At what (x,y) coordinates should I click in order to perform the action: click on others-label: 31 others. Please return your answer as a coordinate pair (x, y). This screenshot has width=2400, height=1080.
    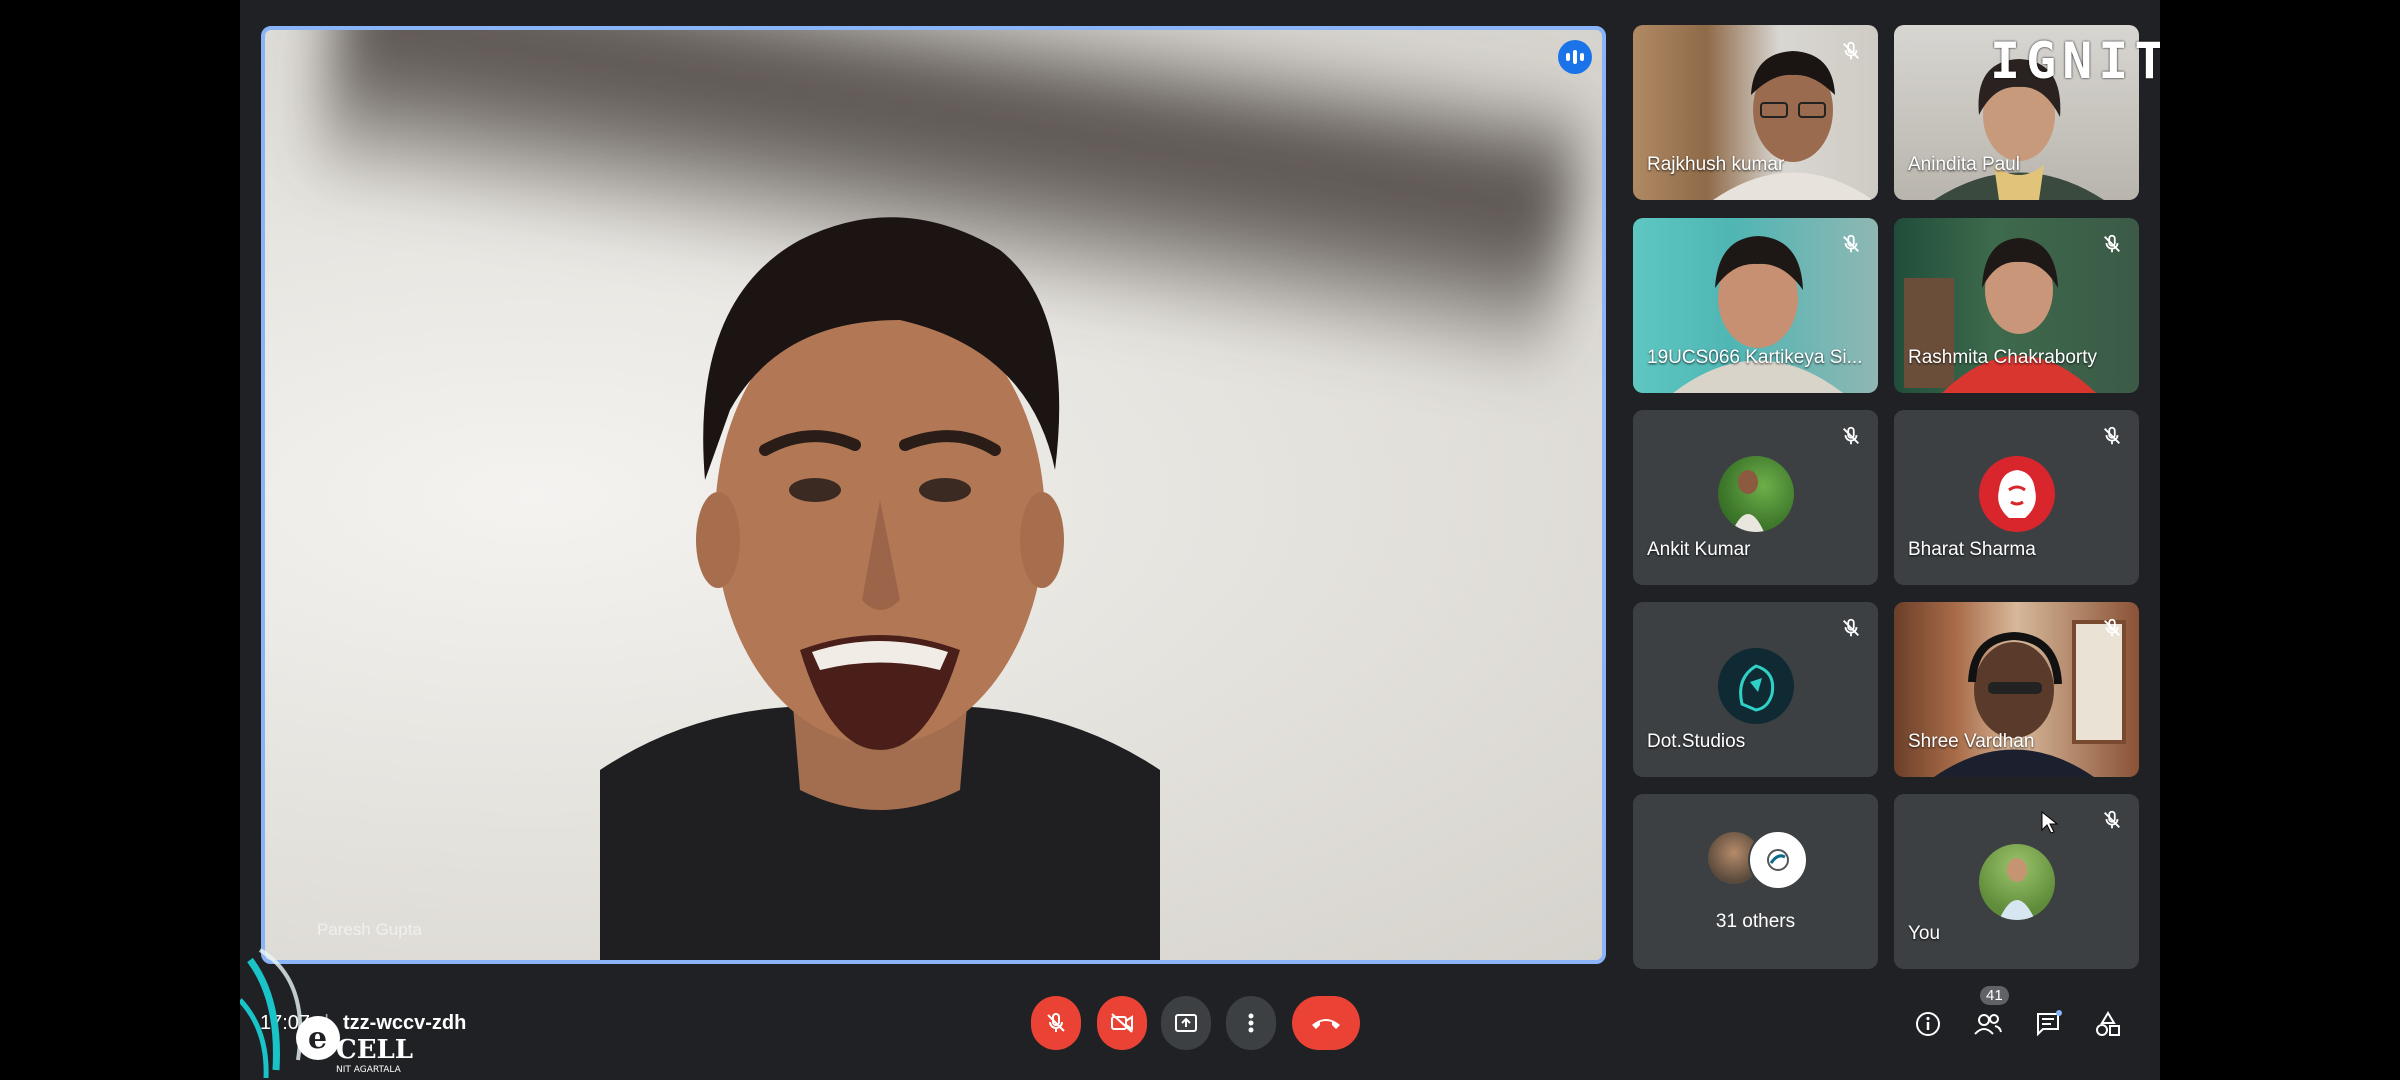
    Looking at the image, I should click on (1755, 921).